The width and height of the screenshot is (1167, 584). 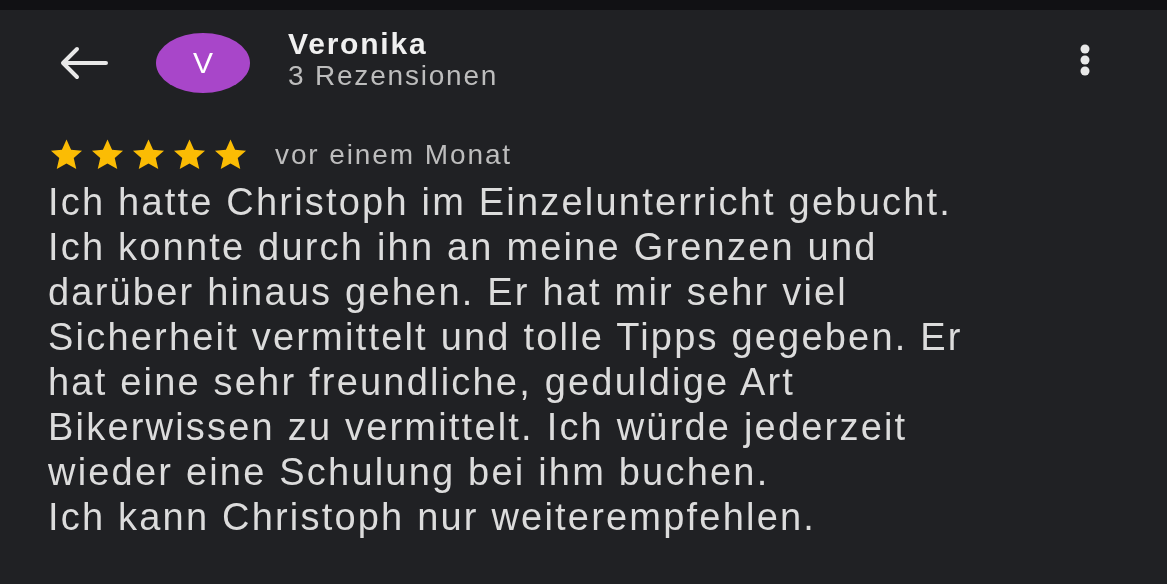 I want to click on more-options-icon, so click(x=1085, y=60).